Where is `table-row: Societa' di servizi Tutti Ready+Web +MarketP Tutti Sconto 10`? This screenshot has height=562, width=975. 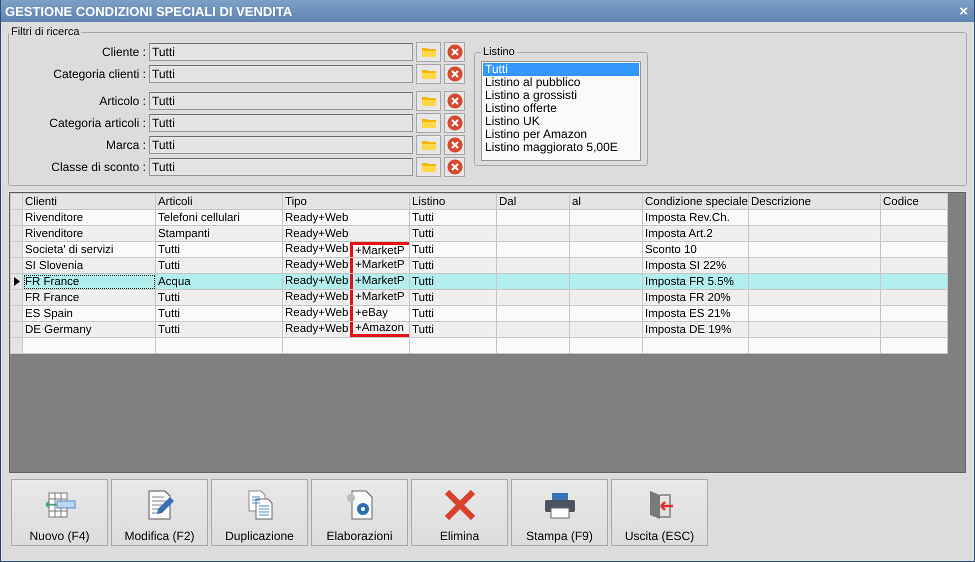
table-row: Societa' di servizi Tutti Ready+Web +MarketP Tutti Sconto 10 is located at coordinates (479, 250).